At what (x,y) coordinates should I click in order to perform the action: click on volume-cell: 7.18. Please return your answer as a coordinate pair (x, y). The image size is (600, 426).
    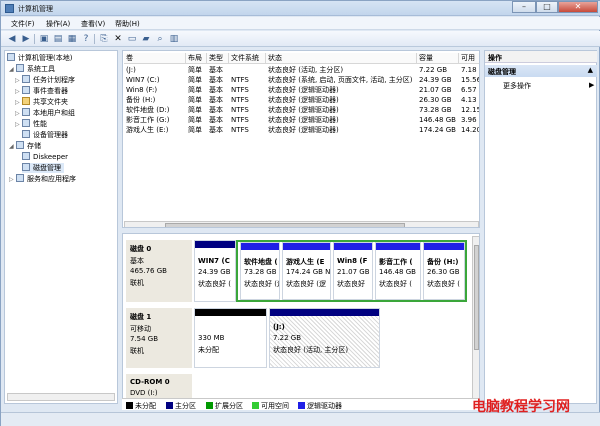
    Looking at the image, I should click on (469, 70).